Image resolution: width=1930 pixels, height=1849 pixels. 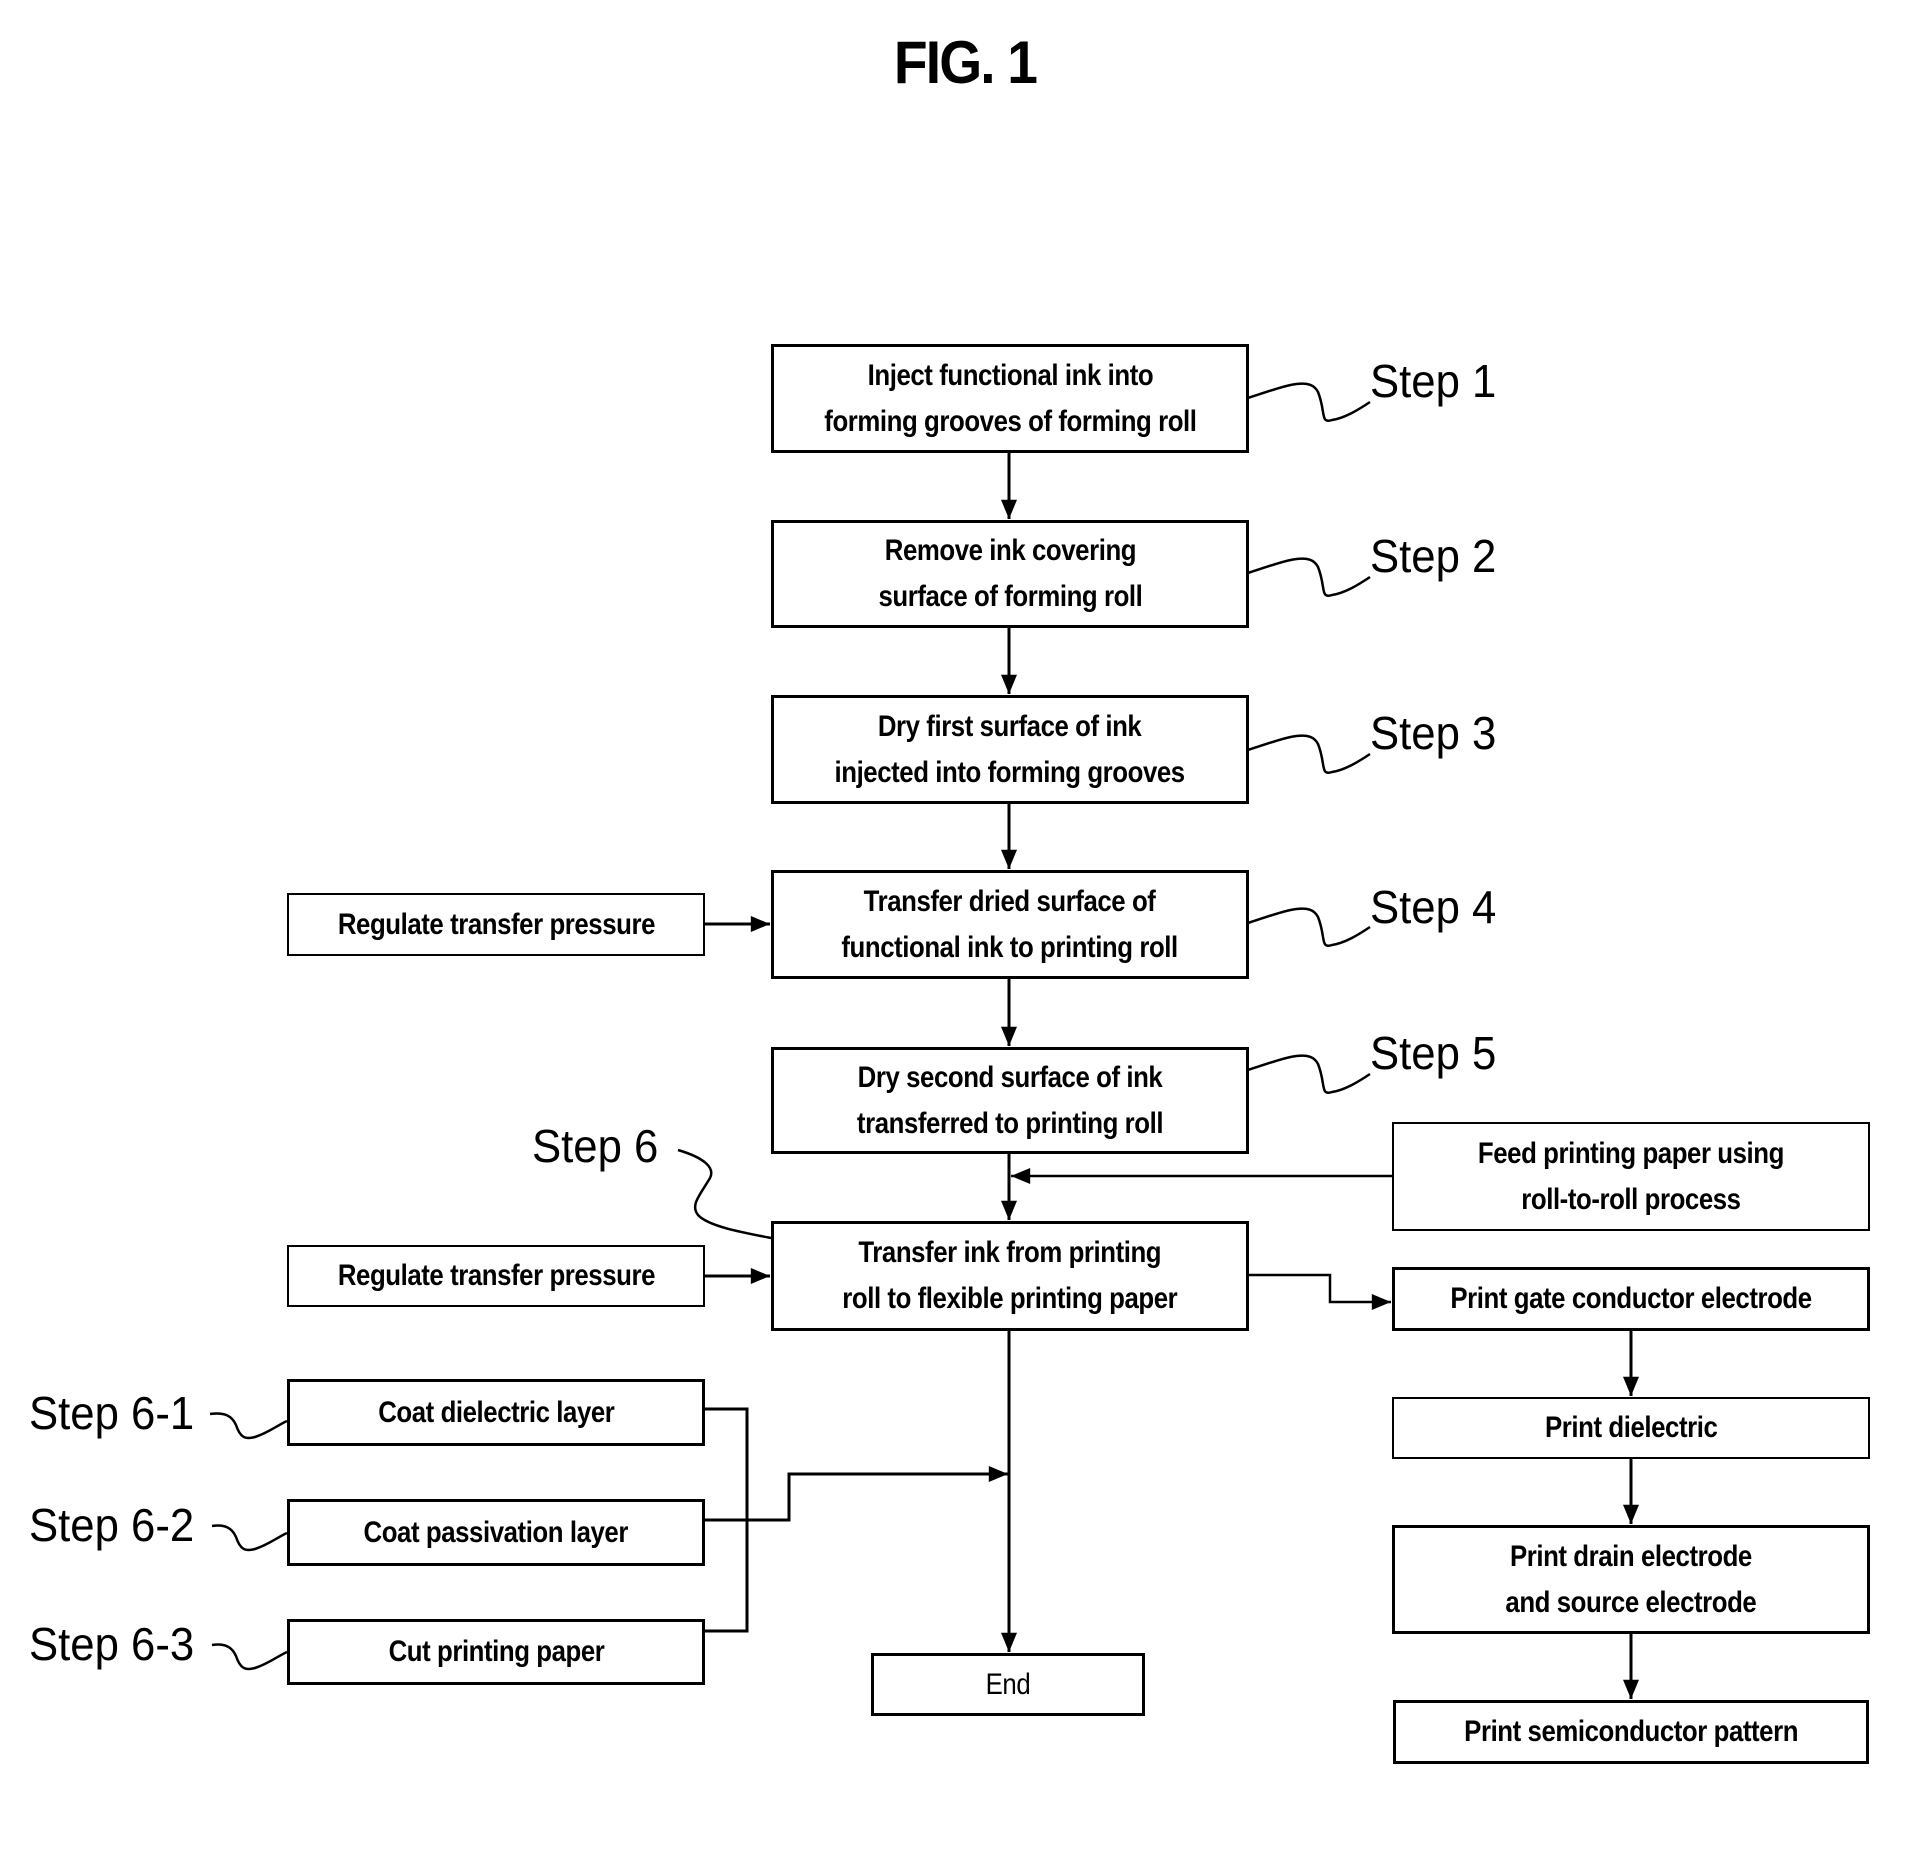 I want to click on post-step-text-6-2: Coat passivation layer, so click(x=496, y=1532).